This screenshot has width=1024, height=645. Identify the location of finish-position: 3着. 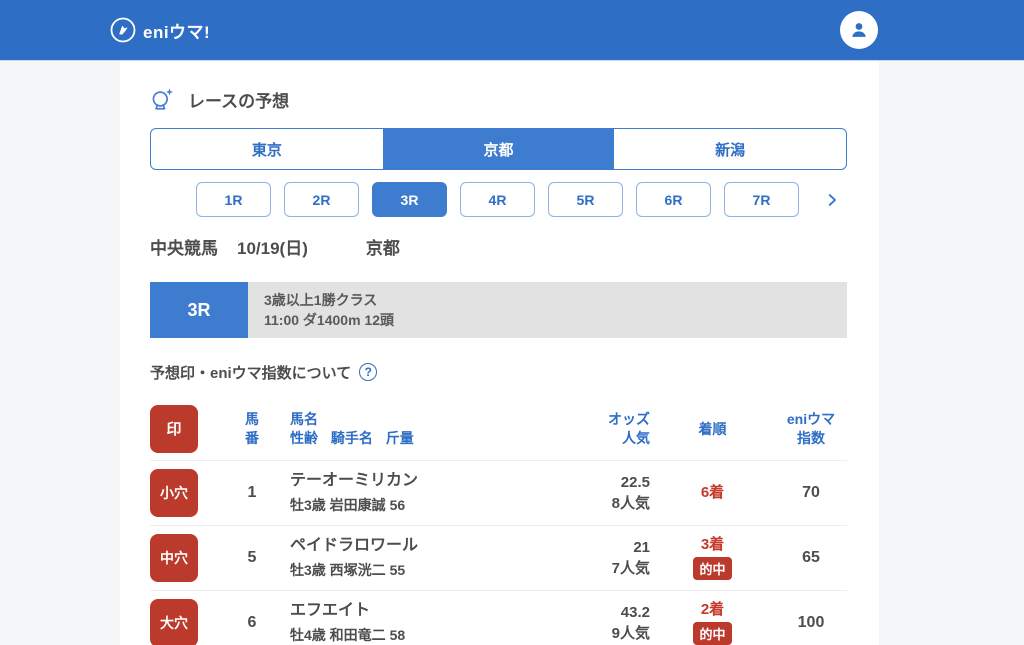
(712, 544).